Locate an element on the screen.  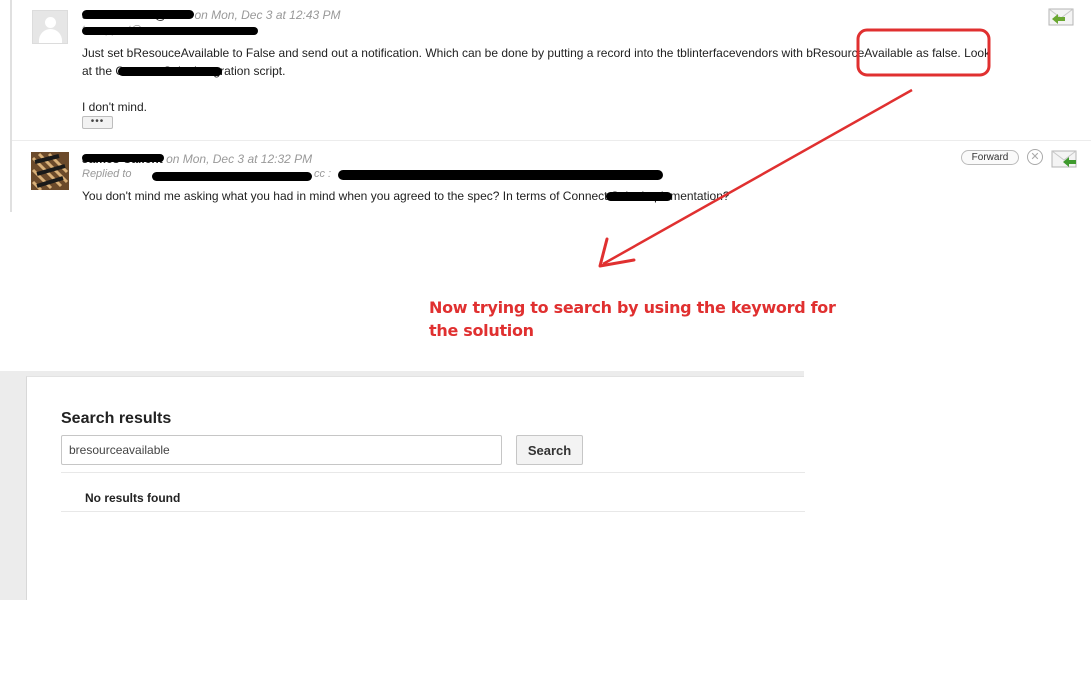
forward-button: Forward is located at coordinates (990, 157).